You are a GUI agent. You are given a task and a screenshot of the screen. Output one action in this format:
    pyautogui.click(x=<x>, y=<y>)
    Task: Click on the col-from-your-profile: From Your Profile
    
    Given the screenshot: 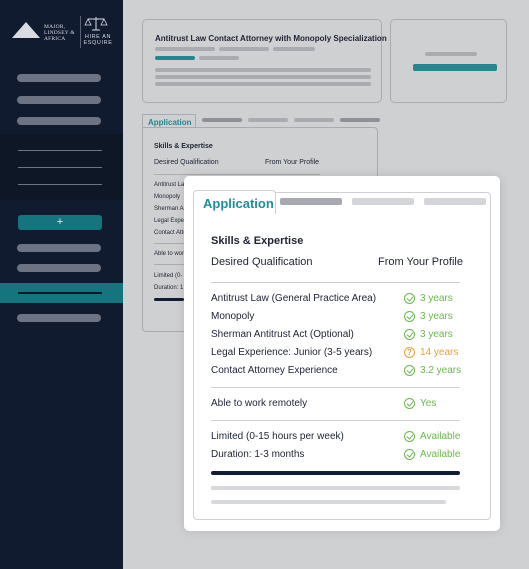 What is the action you would take?
    pyautogui.click(x=420, y=262)
    